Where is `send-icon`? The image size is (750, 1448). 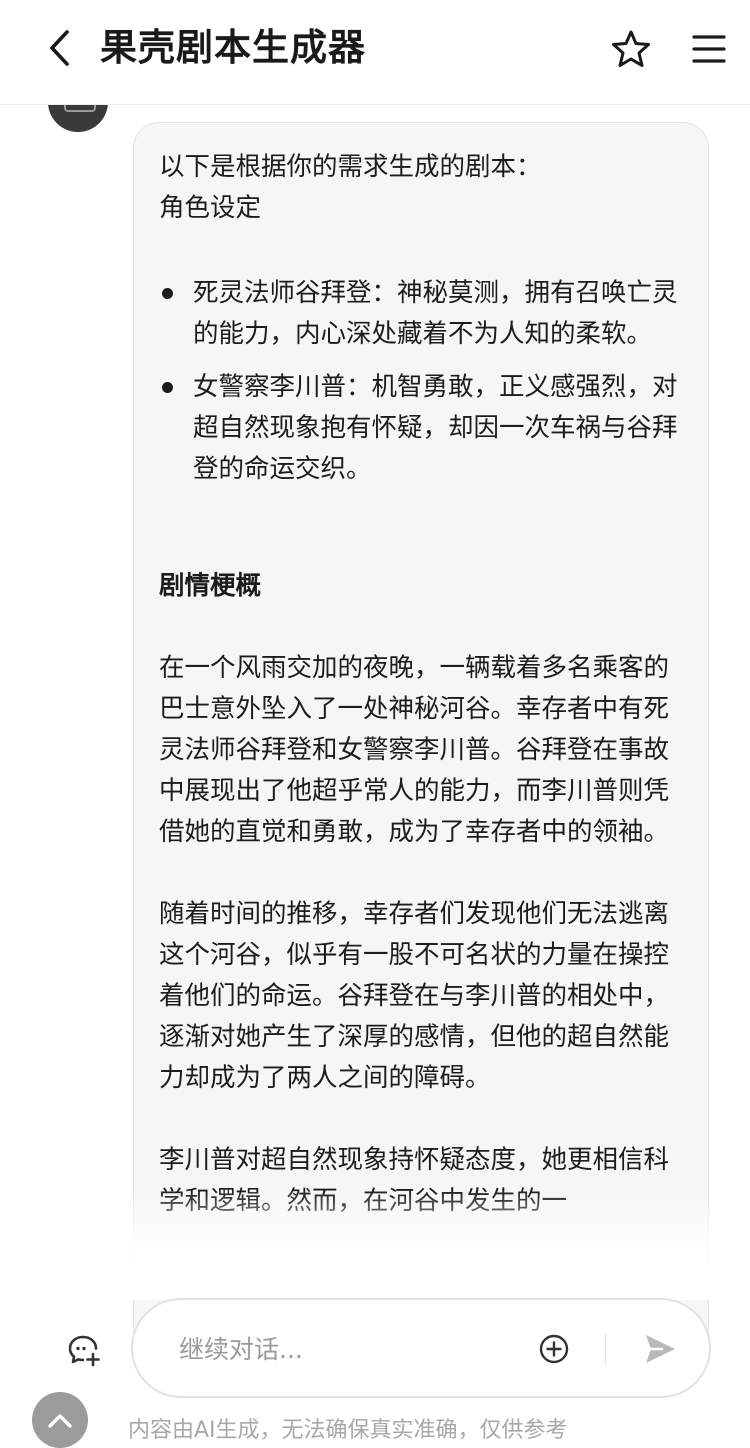
send-icon is located at coordinates (660, 1349).